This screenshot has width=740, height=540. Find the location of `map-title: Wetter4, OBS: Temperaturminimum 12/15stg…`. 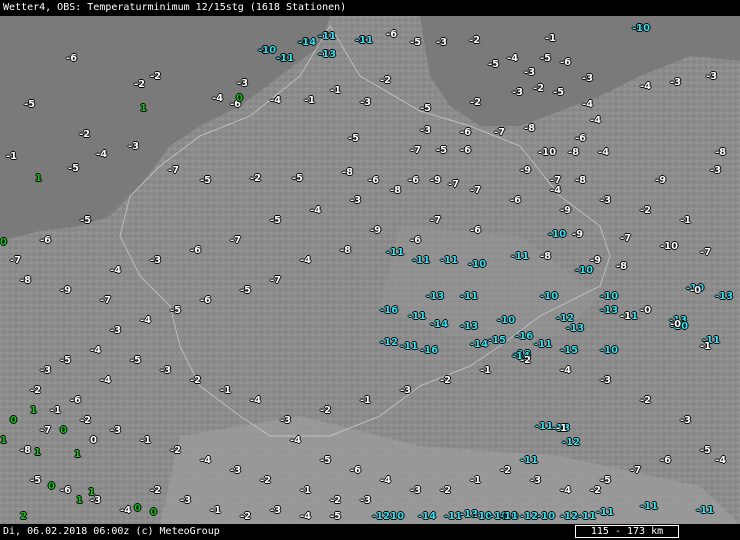

map-title: Wetter4, OBS: Temperaturminimum 12/15stg… is located at coordinates (175, 8).